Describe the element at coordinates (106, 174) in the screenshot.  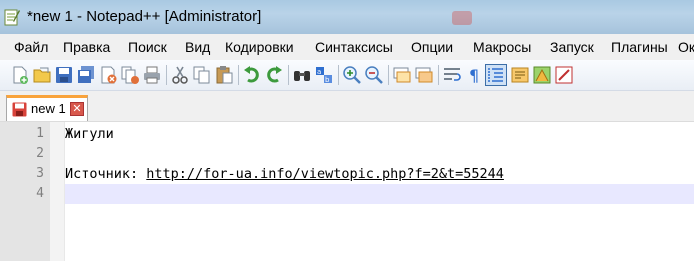
I see `code-text: Источник:` at that location.